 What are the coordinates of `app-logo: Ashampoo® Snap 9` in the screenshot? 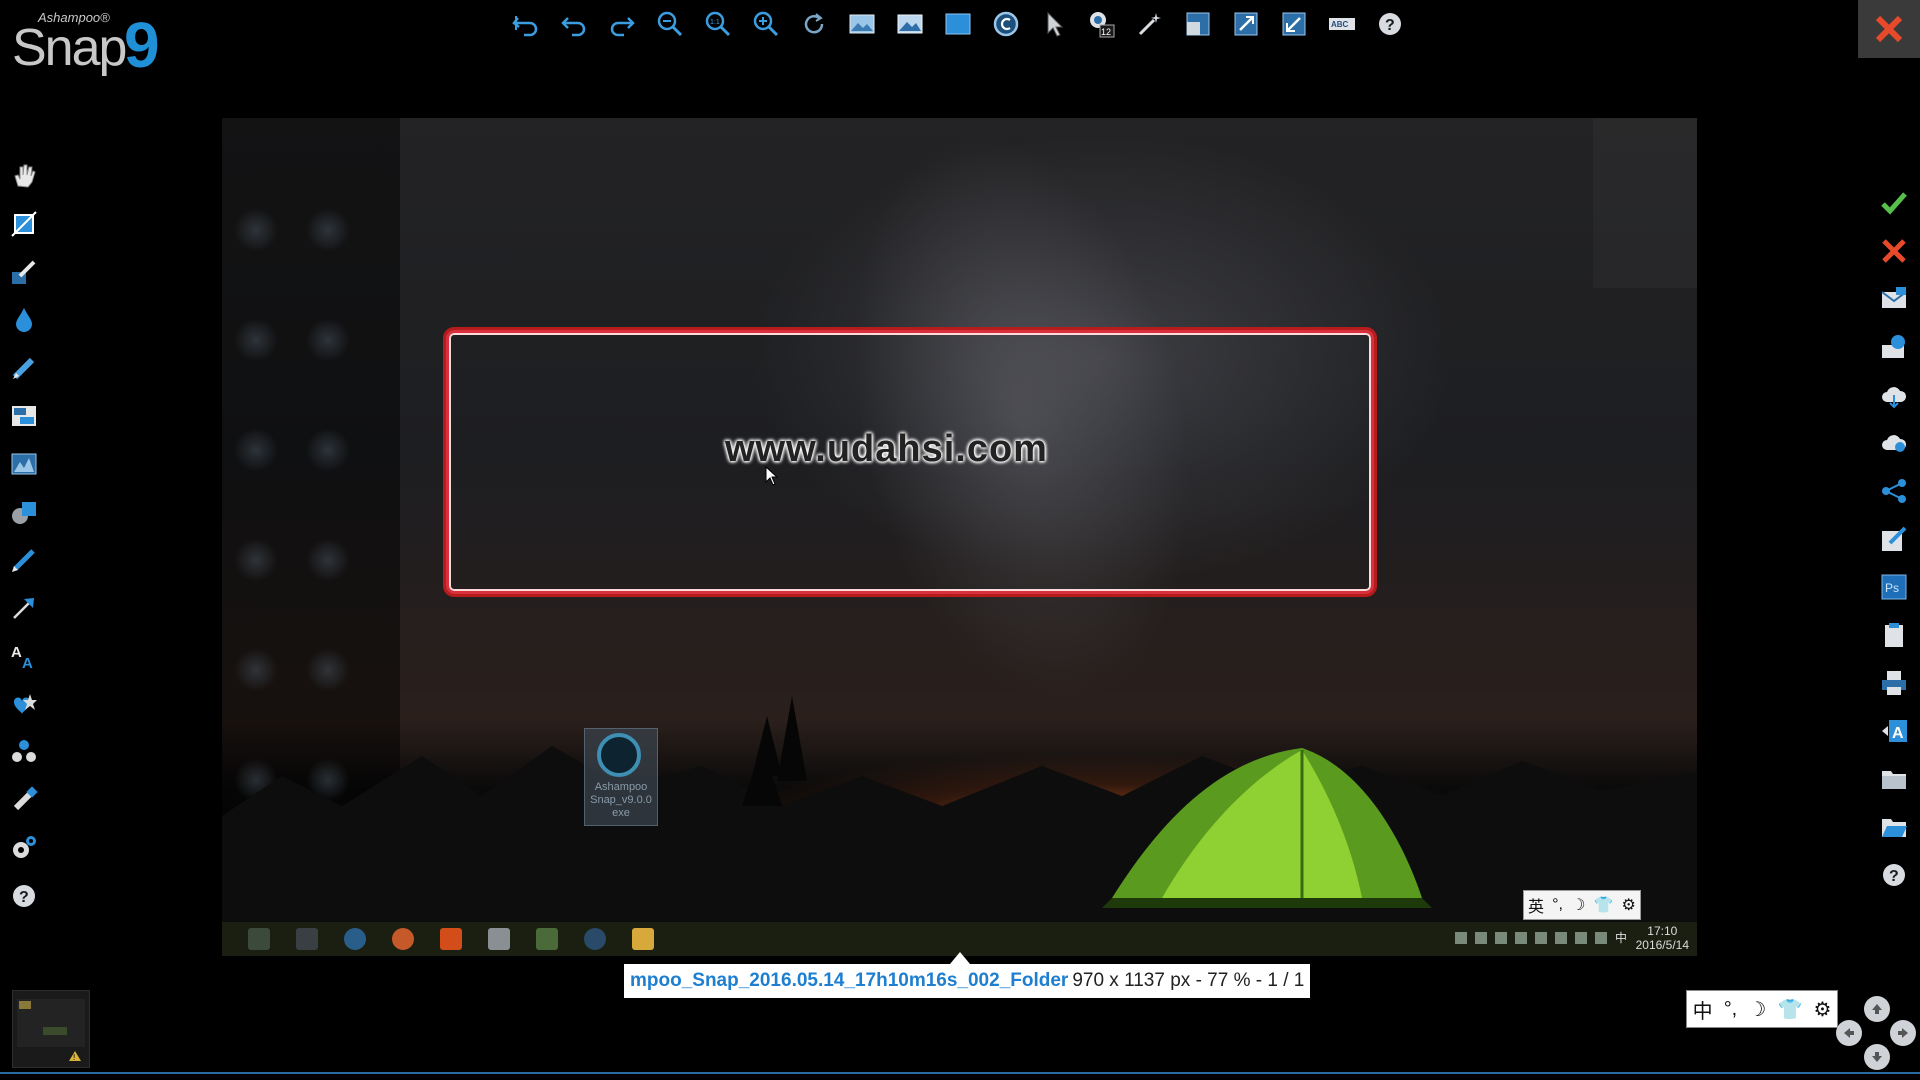 It's located at (88, 43).